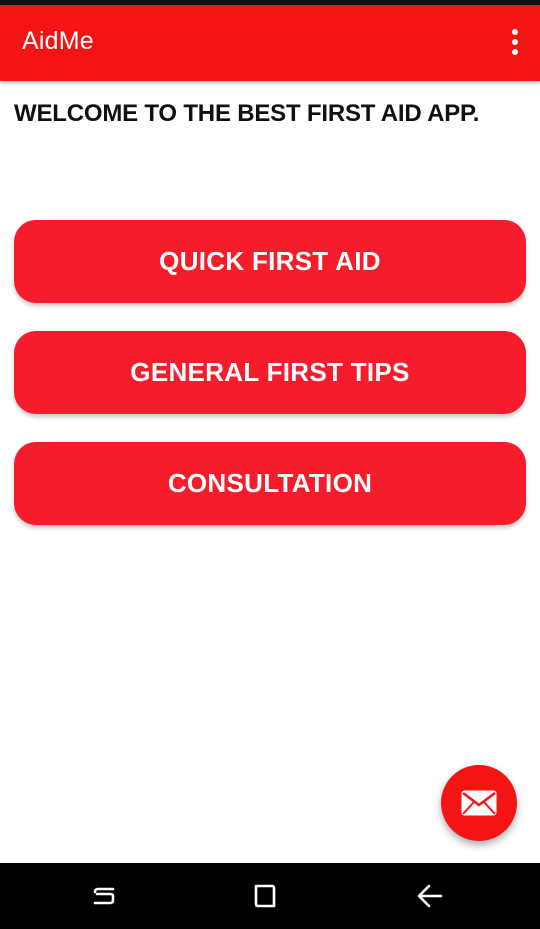 This screenshot has height=929, width=540. What do you see at coordinates (264, 896) in the screenshot?
I see `home-icon` at bounding box center [264, 896].